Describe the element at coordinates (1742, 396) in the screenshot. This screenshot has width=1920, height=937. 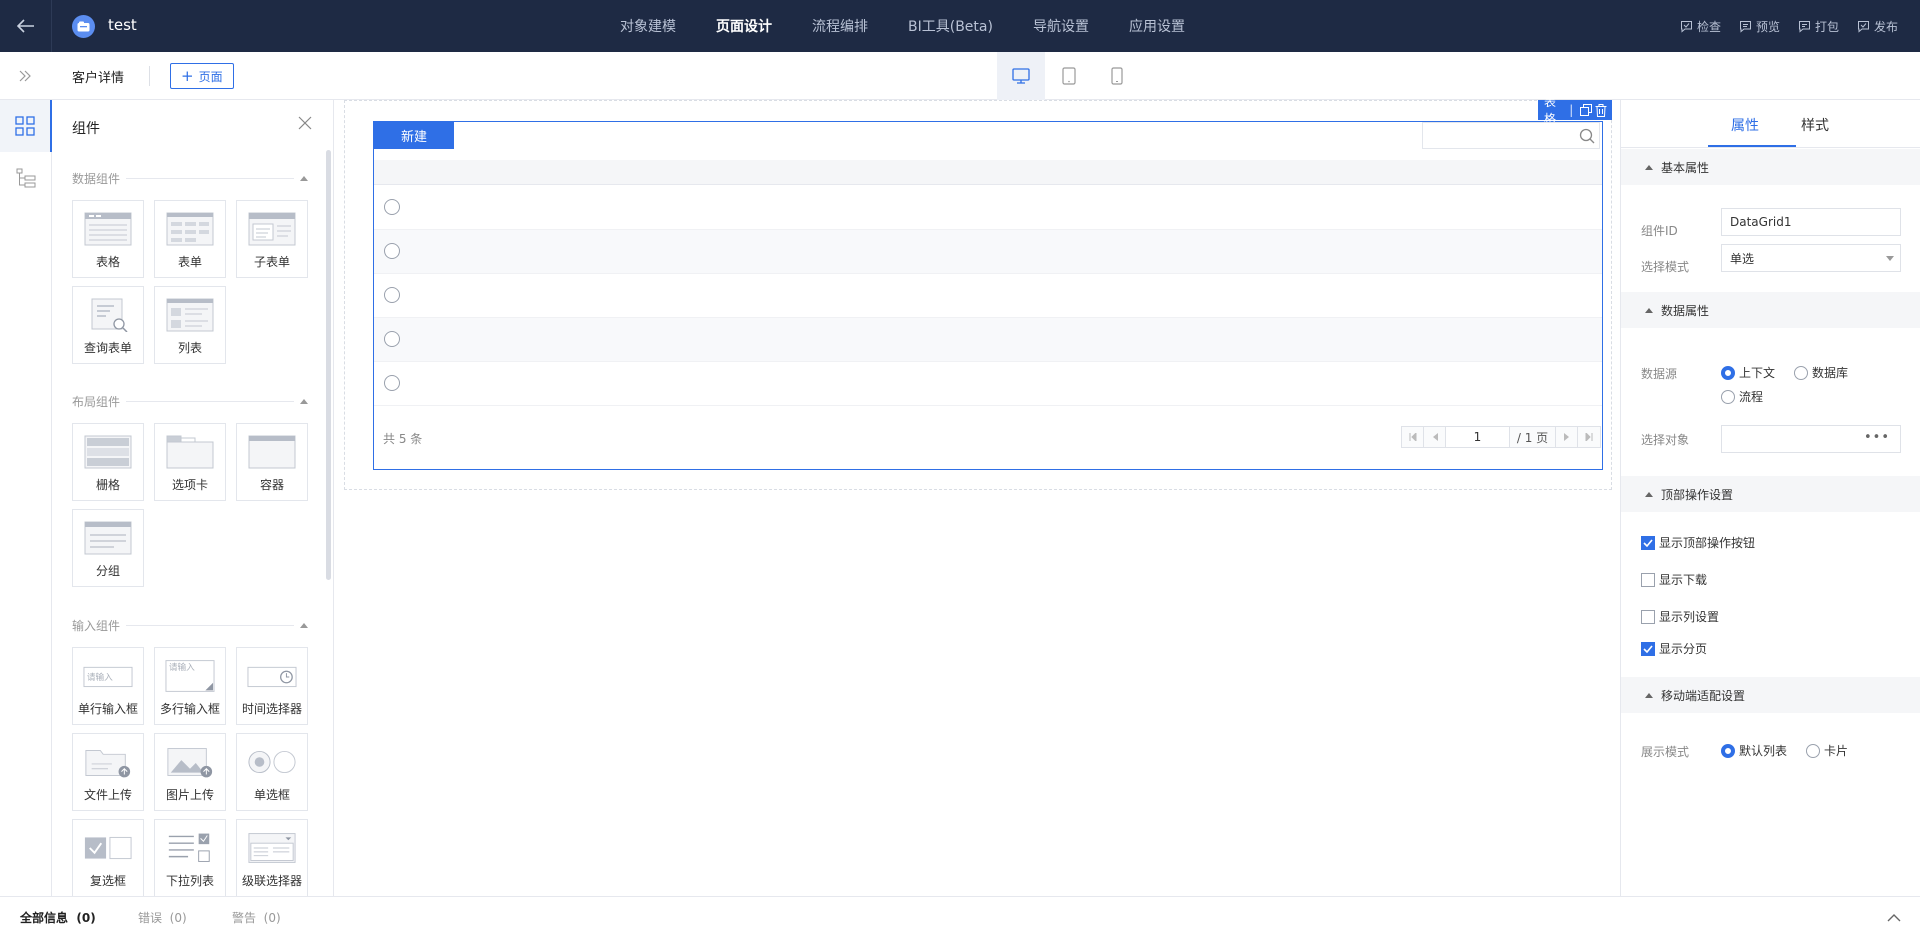
I see `datasource-option-process: 流程` at that location.